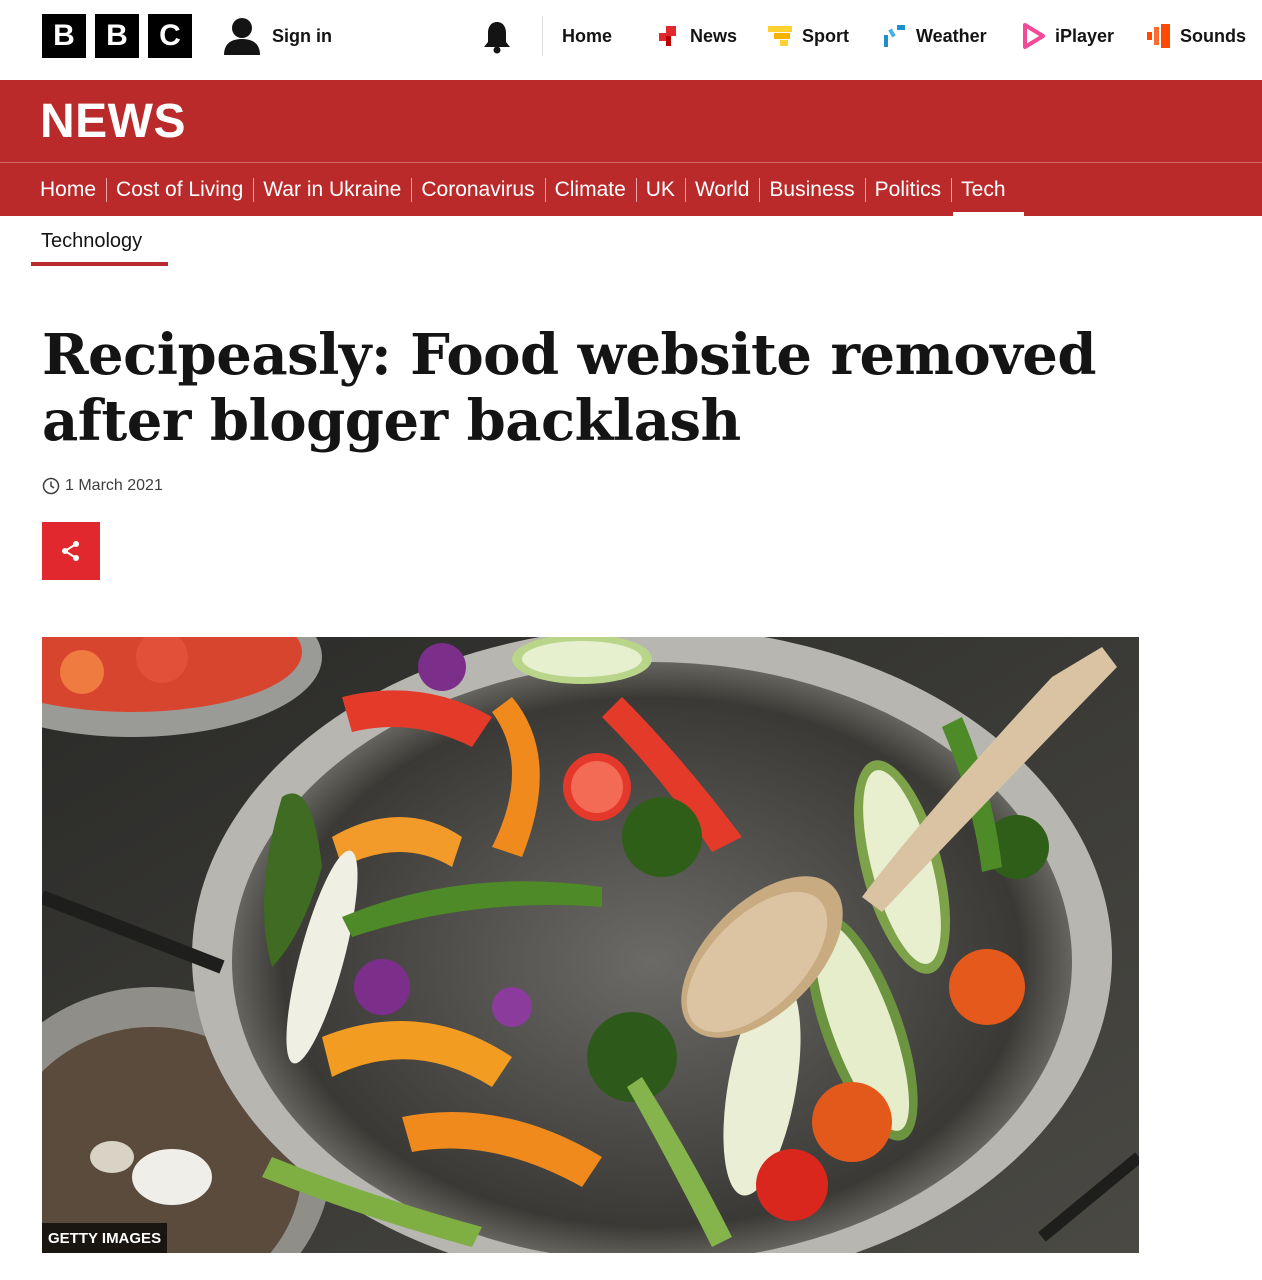  Describe the element at coordinates (1085, 35) in the screenshot. I see `masthead-nav-label: iPlayer` at that location.